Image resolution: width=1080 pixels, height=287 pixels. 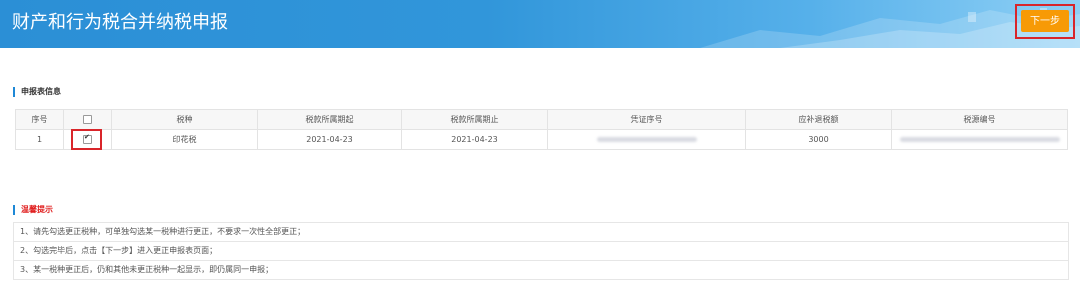 What do you see at coordinates (37, 92) in the screenshot?
I see `declaration-section-title: 申报表信息` at bounding box center [37, 92].